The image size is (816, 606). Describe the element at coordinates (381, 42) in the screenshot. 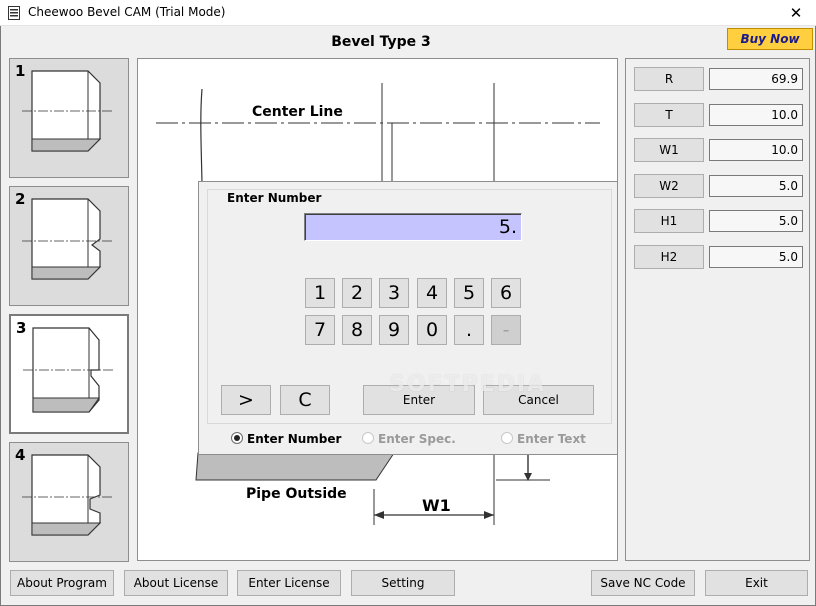

I see `bevel-type-title: Bevel Type 3` at that location.